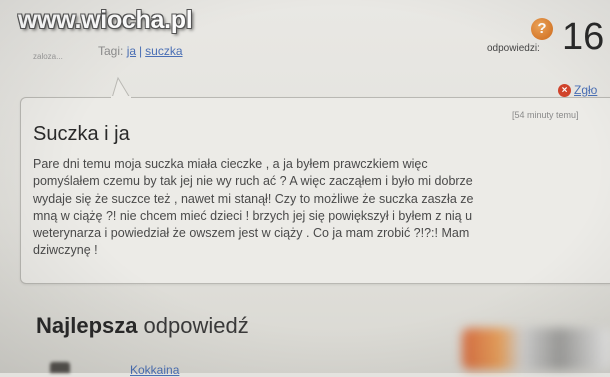  What do you see at coordinates (585, 90) in the screenshot?
I see `report-link: Zgło` at bounding box center [585, 90].